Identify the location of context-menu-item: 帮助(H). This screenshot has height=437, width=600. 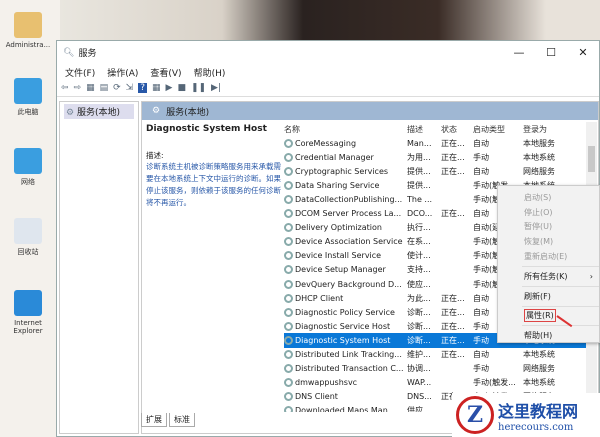
(548, 335).